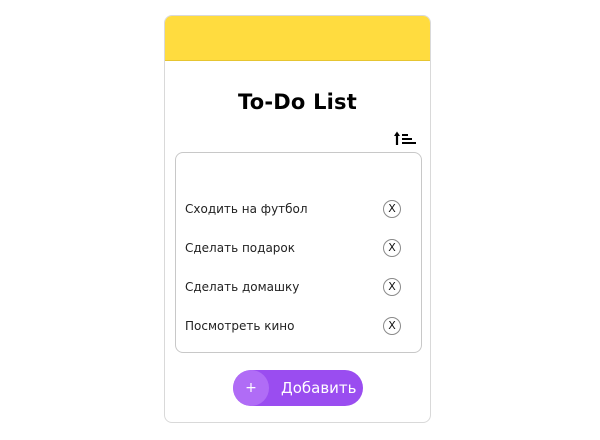 The image size is (600, 440). I want to click on task-label: Сделать подарок, so click(240, 248).